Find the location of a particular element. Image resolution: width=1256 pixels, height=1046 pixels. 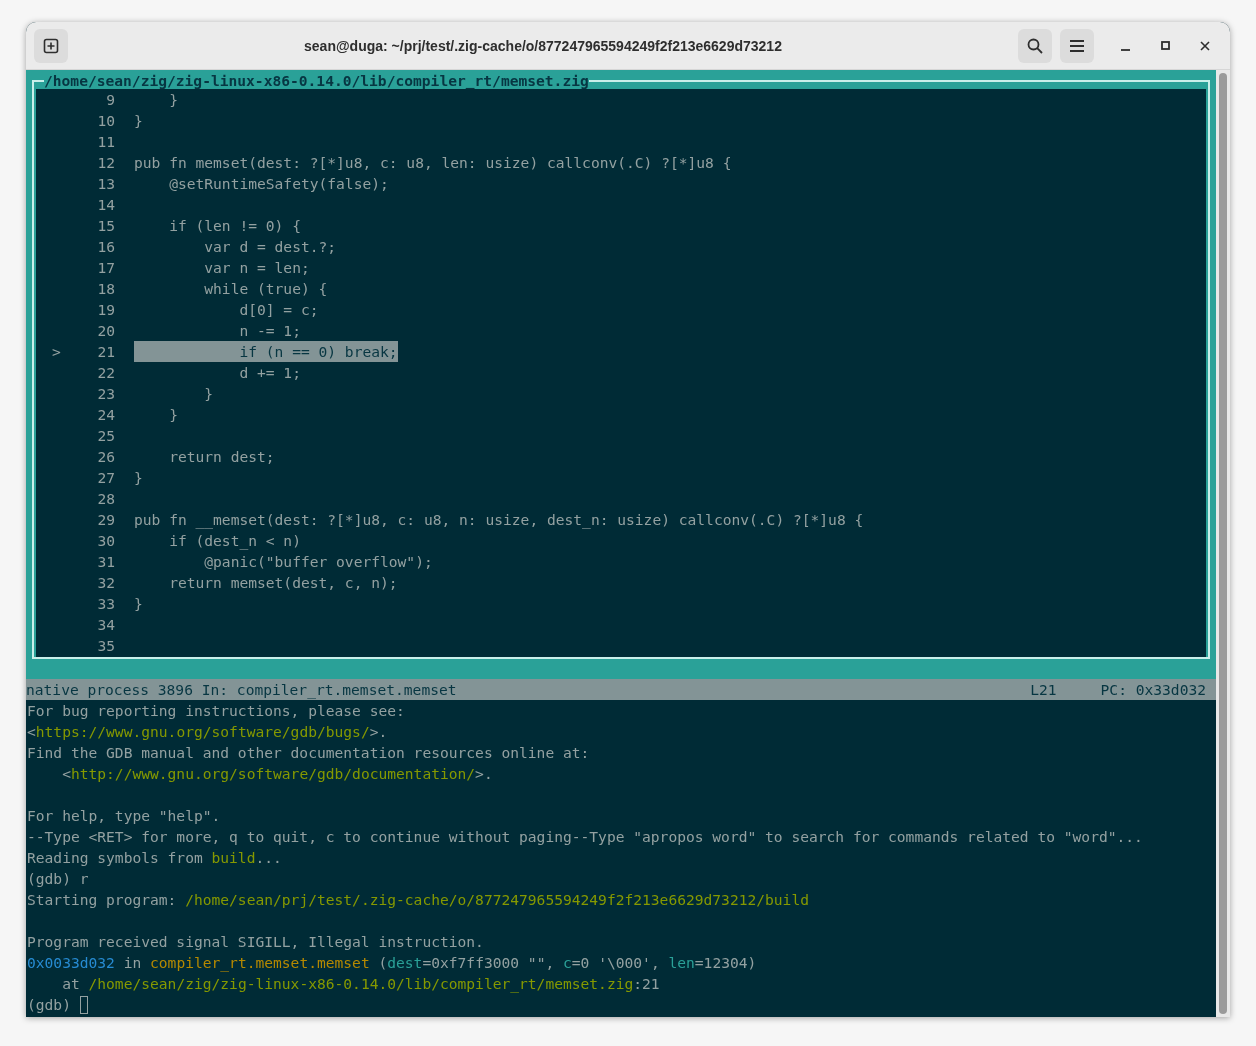

maximize-icon is located at coordinates (1165, 45).